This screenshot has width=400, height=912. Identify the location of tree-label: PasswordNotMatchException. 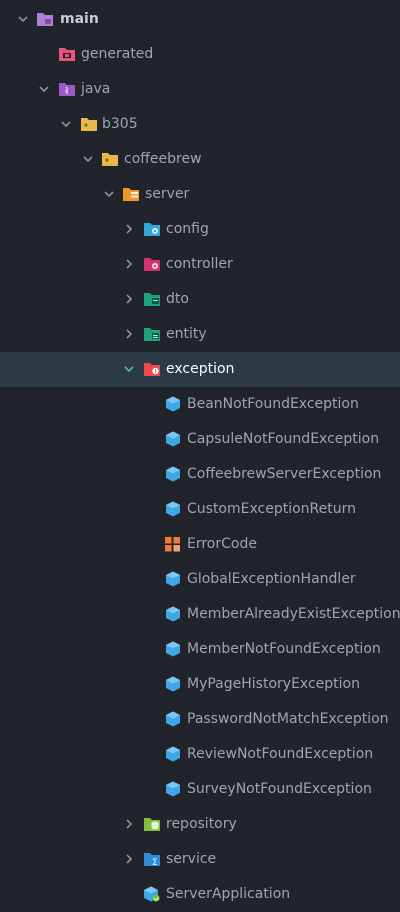
(288, 719).